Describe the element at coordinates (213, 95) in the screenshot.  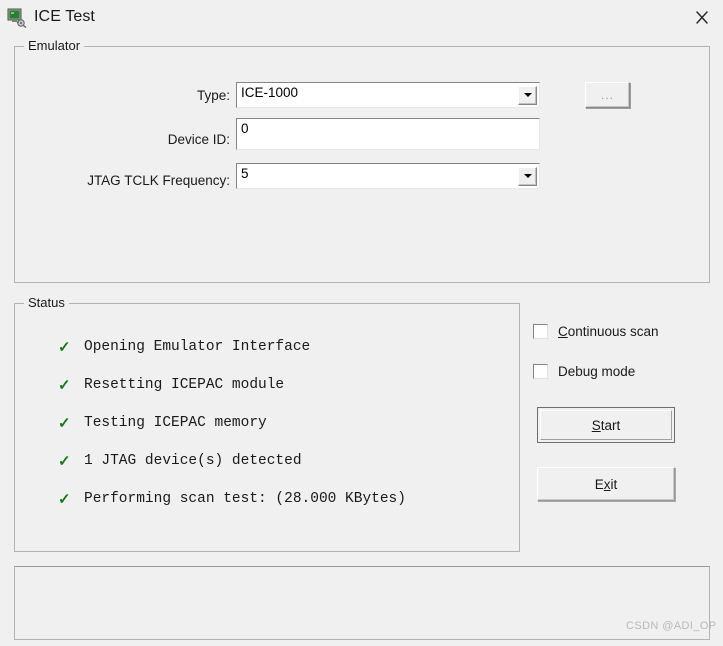
I see `type-label: Type:` at that location.